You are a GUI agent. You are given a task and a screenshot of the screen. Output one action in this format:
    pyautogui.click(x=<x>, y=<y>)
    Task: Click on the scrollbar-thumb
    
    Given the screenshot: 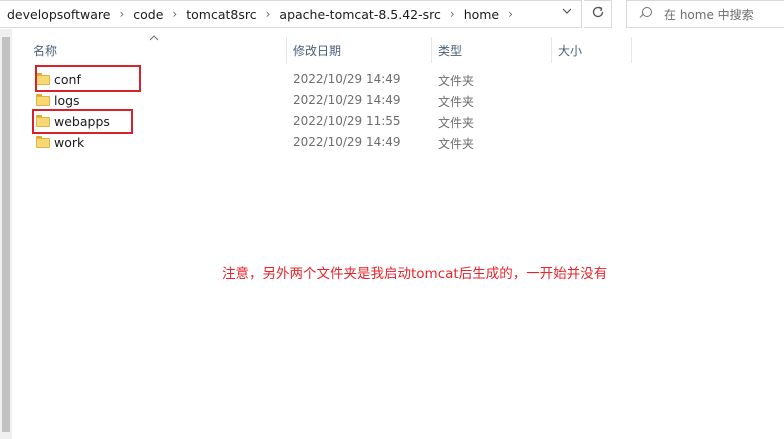 What is the action you would take?
    pyautogui.click(x=6, y=234)
    